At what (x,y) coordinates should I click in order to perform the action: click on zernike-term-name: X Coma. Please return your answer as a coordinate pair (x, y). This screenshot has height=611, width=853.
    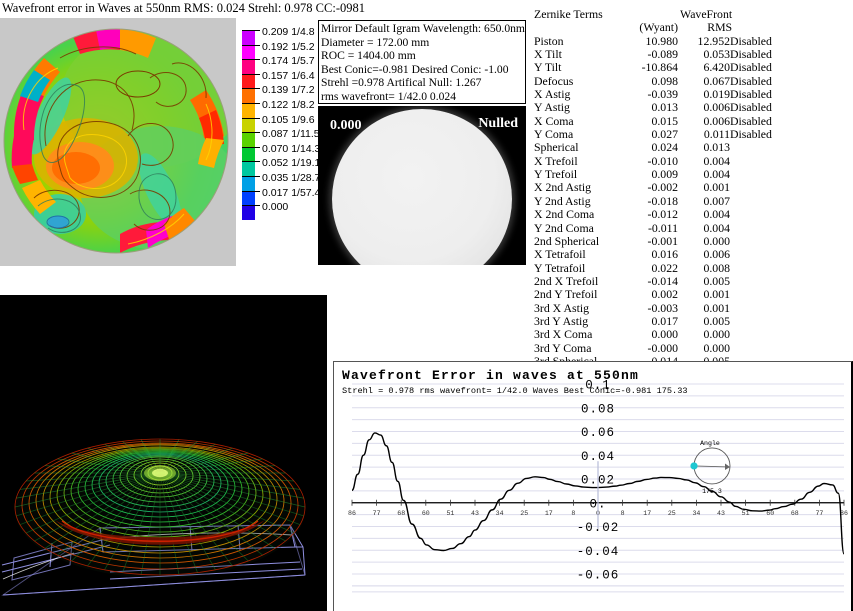
    Looking at the image, I should click on (554, 120).